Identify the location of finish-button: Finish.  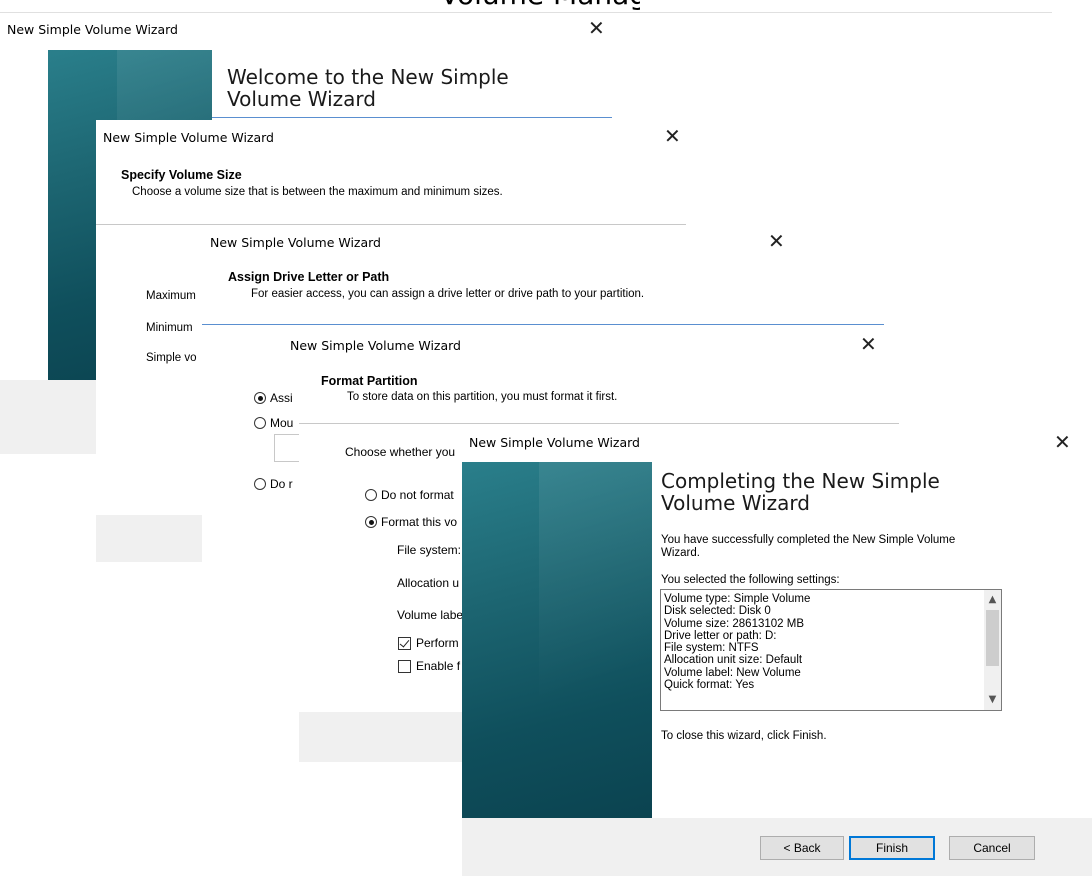
(892, 848).